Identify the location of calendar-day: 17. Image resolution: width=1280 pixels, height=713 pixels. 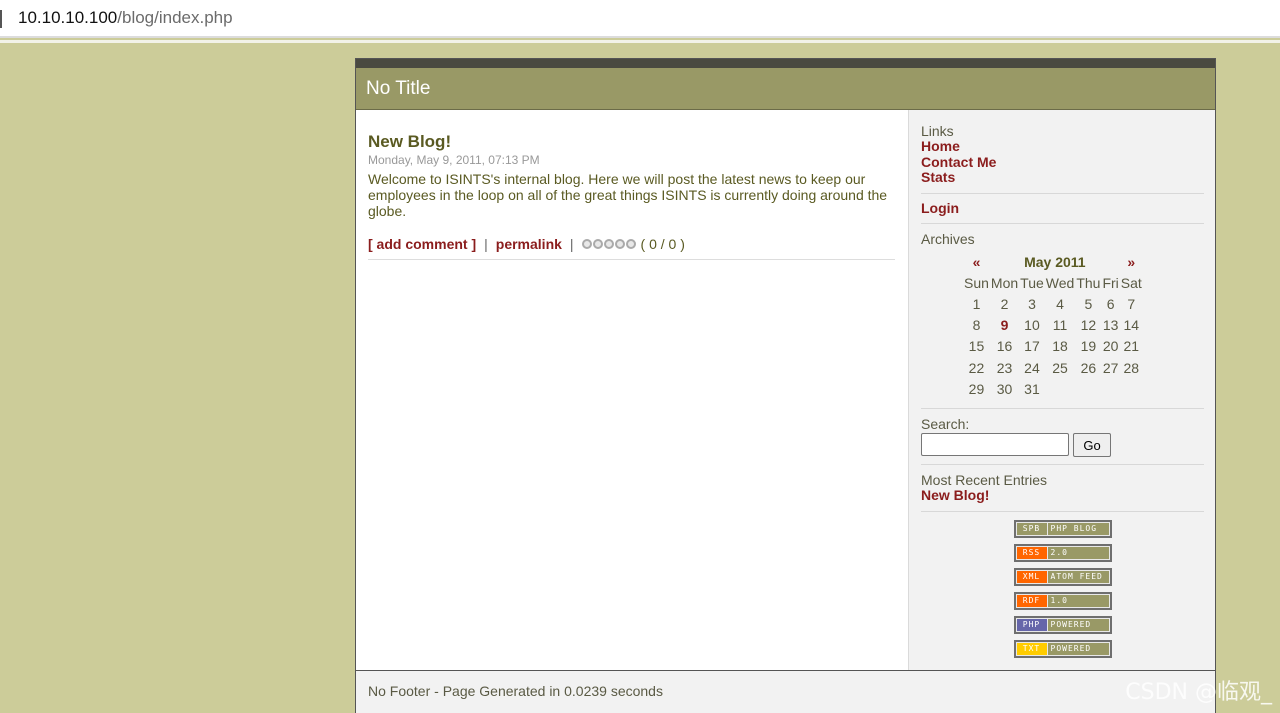
(1032, 346).